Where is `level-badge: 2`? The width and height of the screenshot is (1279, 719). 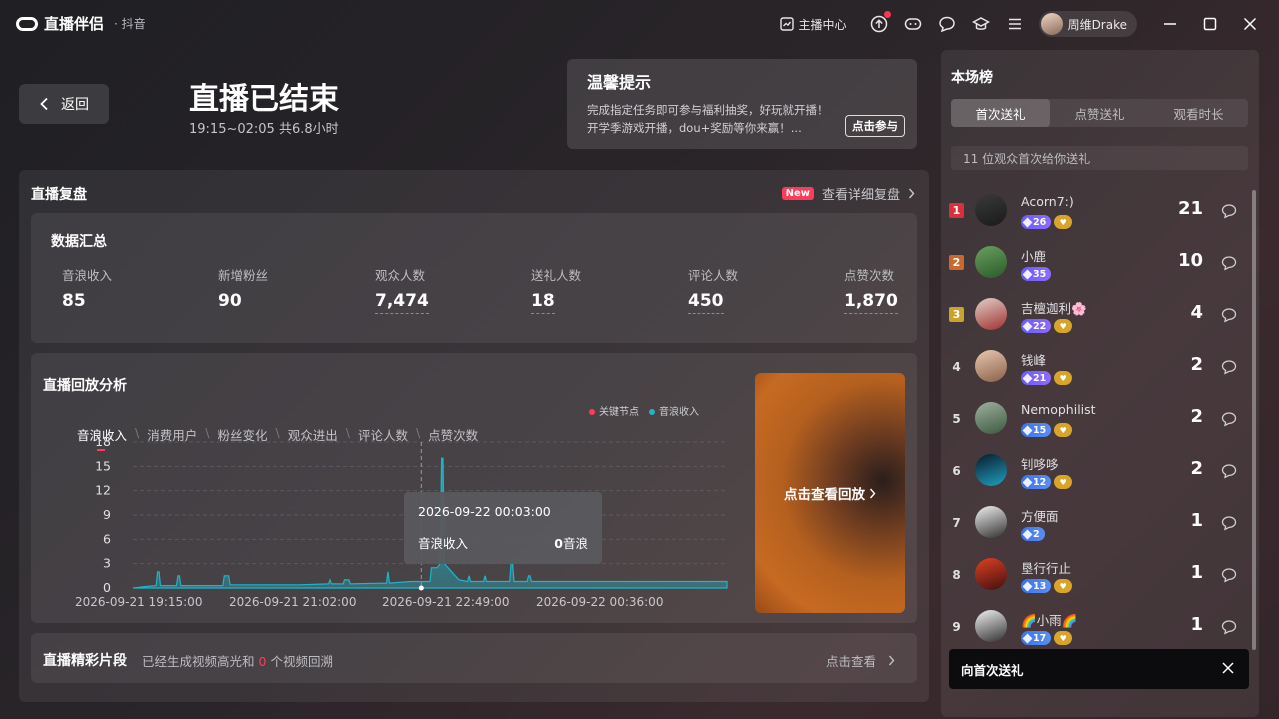 level-badge: 2 is located at coordinates (1033, 534).